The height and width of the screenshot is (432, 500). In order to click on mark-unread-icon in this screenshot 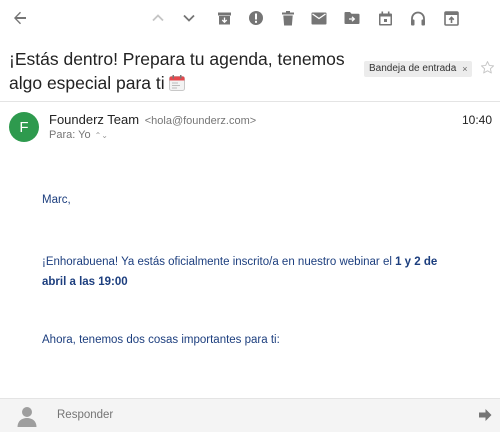, I will do `click(319, 18)`.